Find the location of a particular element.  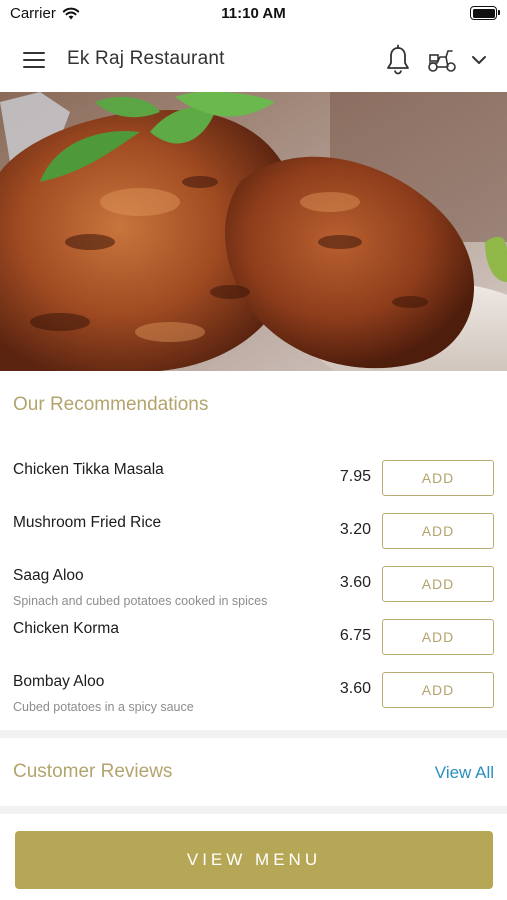

app-header: Ek Raj Restaurant is located at coordinates (253, 60).